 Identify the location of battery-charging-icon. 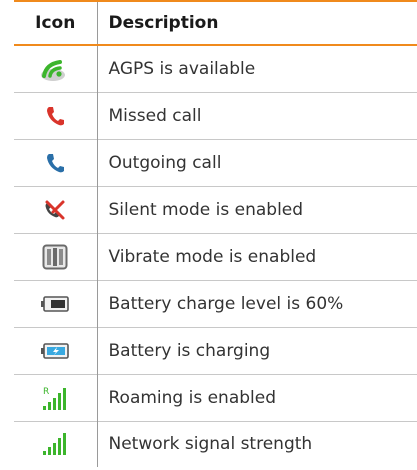
(55, 350).